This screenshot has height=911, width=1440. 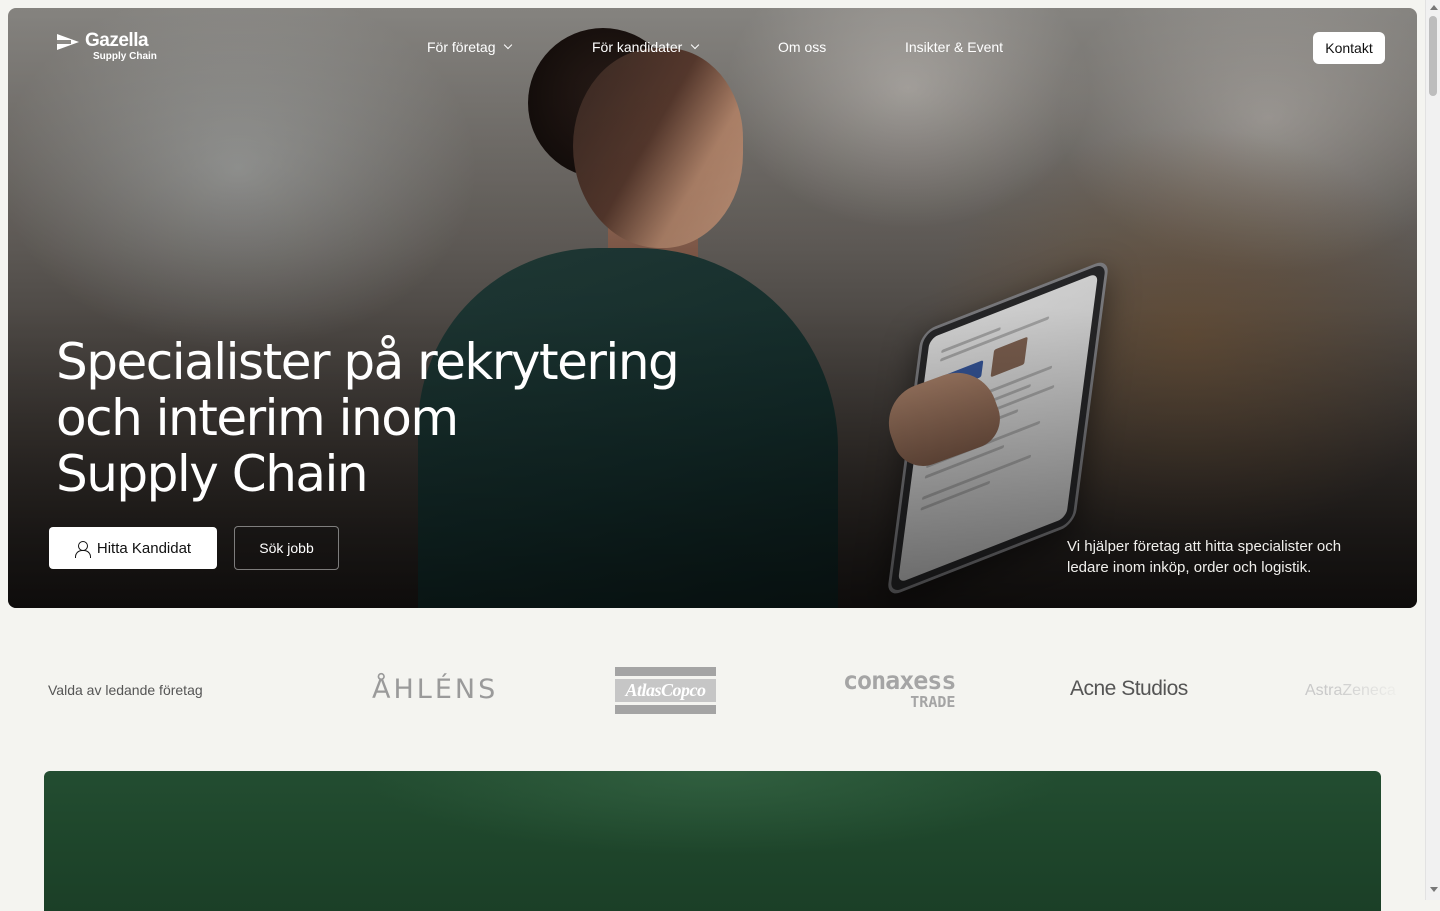 I want to click on find-candidate-label: Hitta Kandidat, so click(x=144, y=548).